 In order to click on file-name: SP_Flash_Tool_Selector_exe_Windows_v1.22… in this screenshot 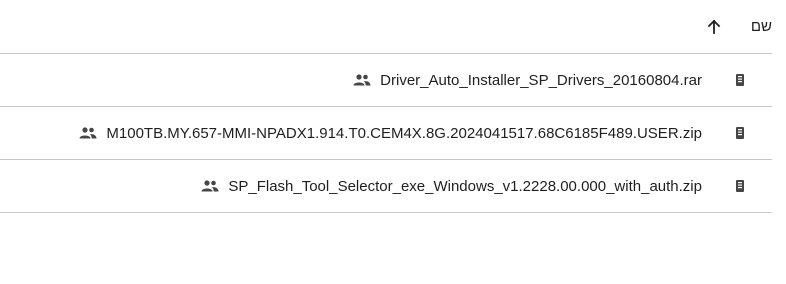, I will do `click(465, 186)`.